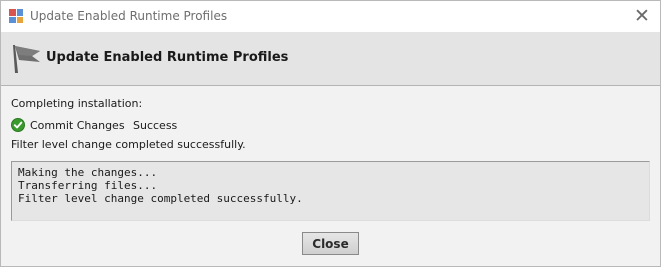 The image size is (661, 267). Describe the element at coordinates (330, 16) in the screenshot. I see `title-bar: Update Enabled Runtime Profiles ✕` at that location.